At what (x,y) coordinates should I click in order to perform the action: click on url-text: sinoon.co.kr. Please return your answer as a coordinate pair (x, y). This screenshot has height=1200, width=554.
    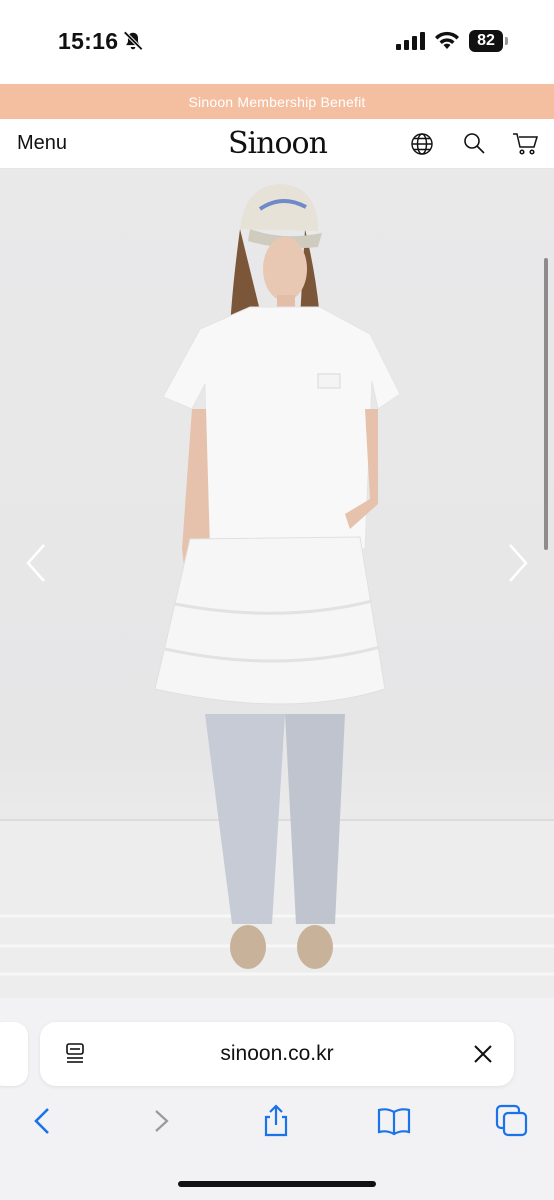
    Looking at the image, I should click on (277, 1054).